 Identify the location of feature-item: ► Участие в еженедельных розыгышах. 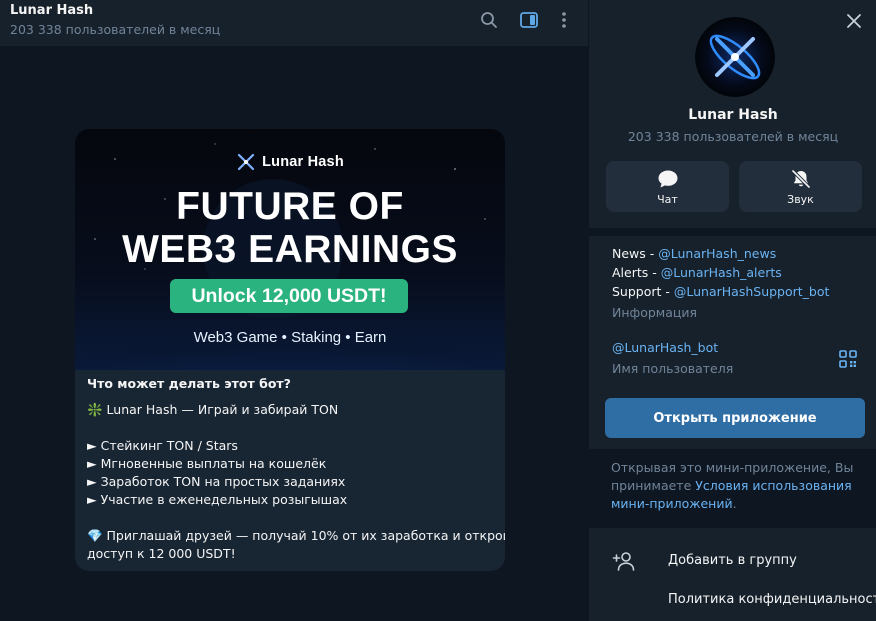
(217, 499).